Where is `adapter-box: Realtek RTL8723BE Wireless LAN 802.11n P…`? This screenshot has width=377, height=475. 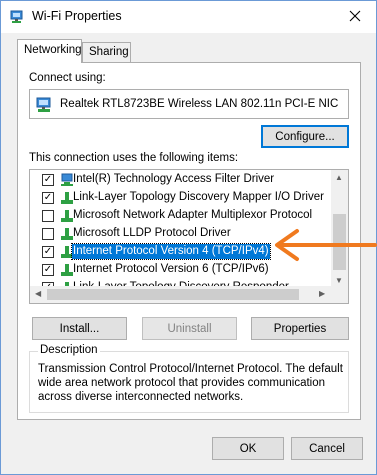
adapter-box: Realtek RTL8723BE Wireless LAN 802.11n P… is located at coordinates (189, 104).